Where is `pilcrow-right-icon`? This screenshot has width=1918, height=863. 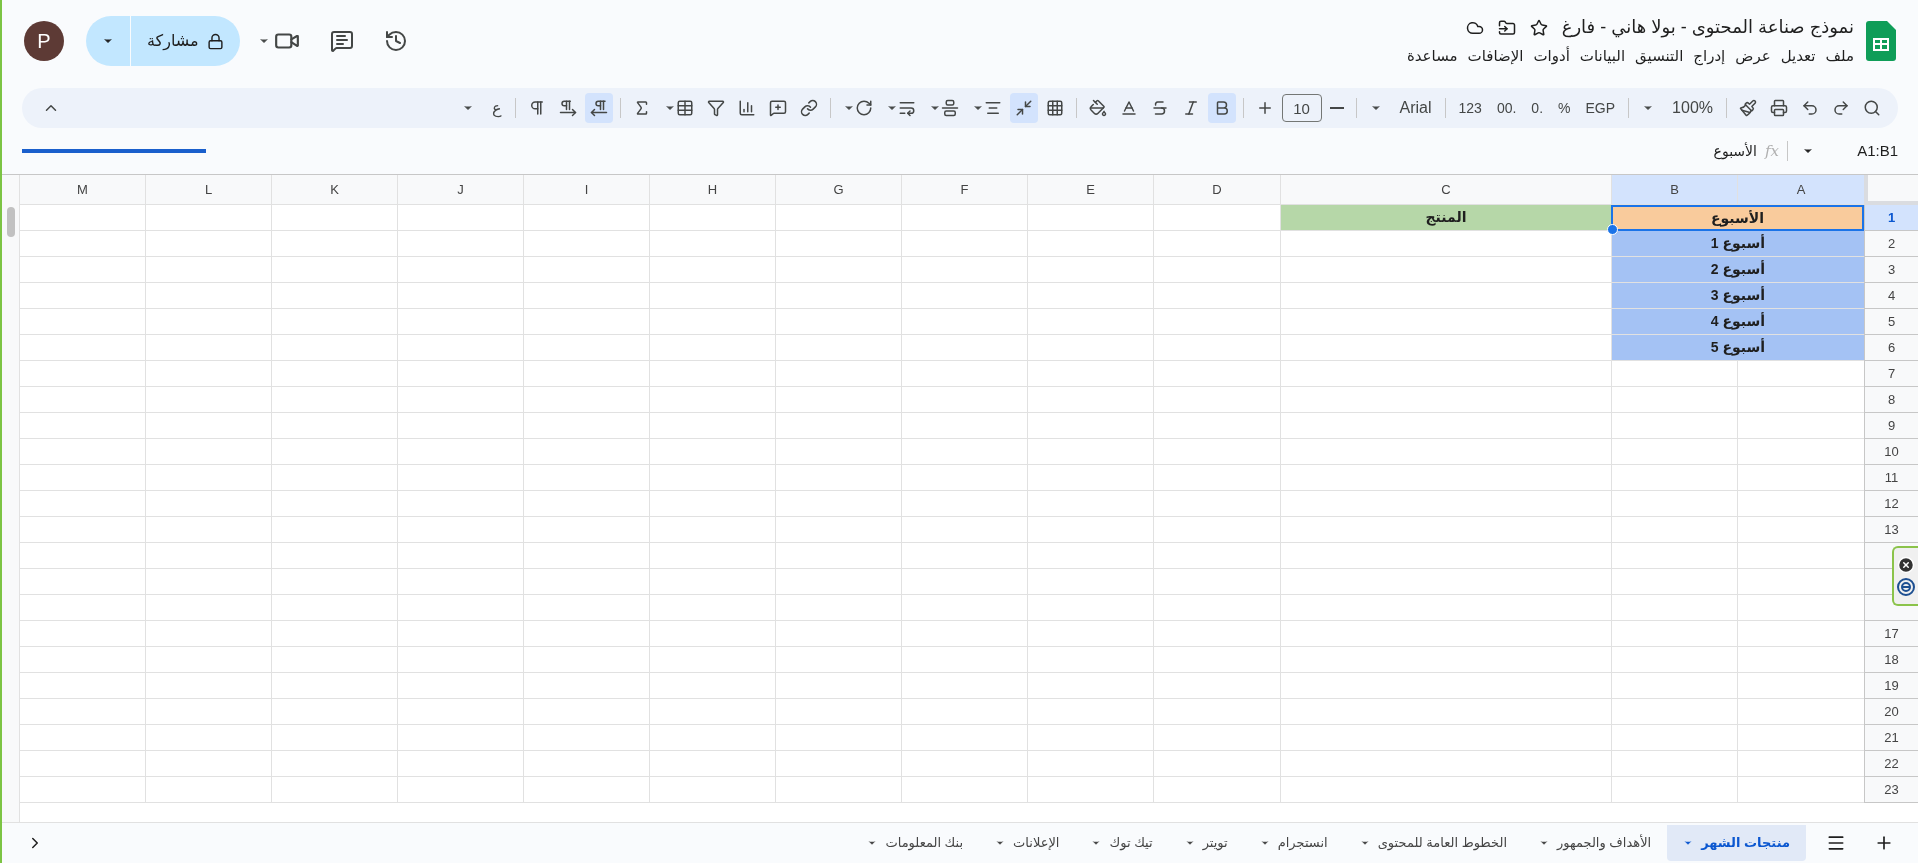
pilcrow-right-icon is located at coordinates (567, 108).